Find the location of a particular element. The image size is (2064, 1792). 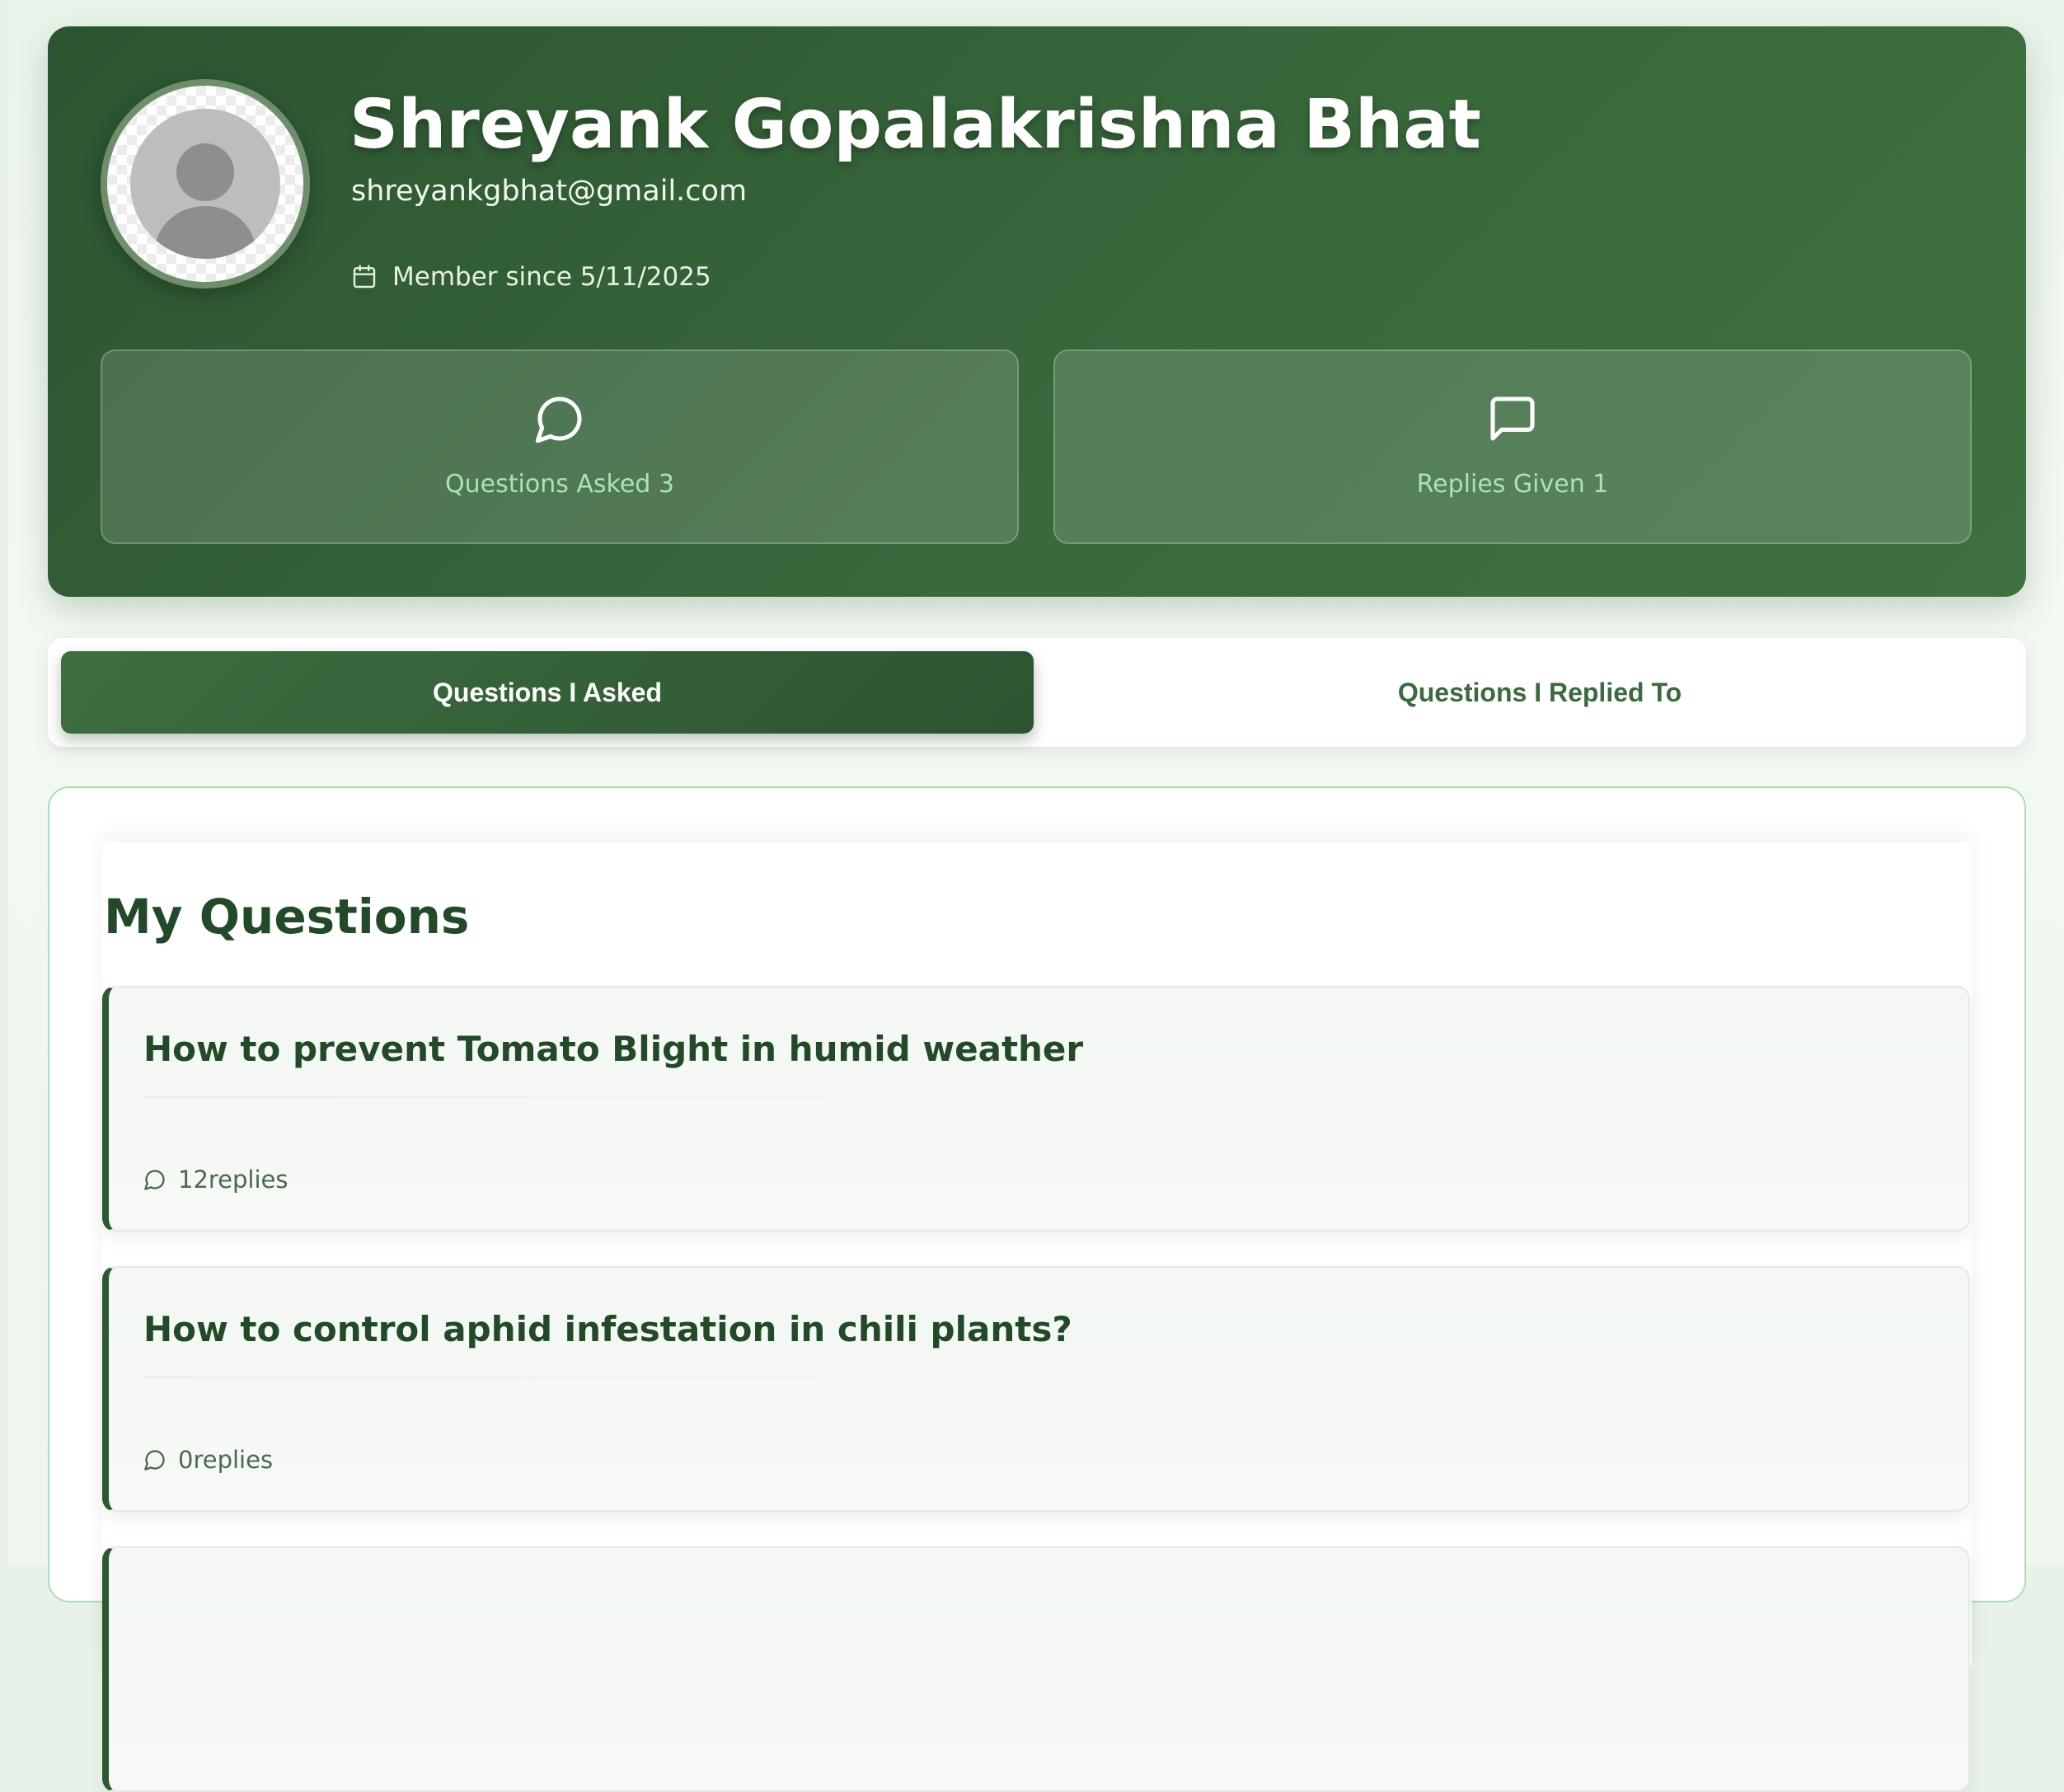

section-title: My Questions is located at coordinates (287, 917).